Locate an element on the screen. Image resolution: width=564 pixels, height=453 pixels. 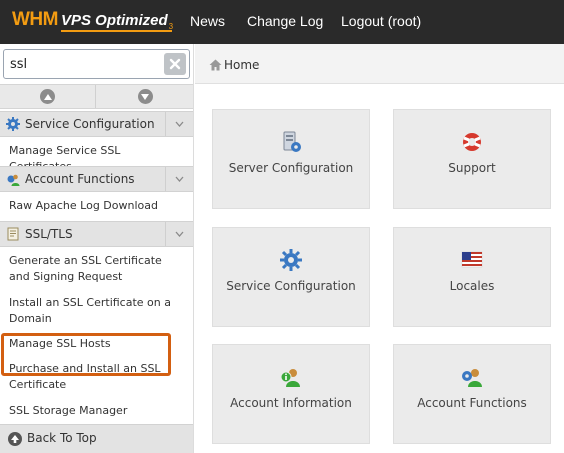
tile-account-functions: Account Functions is located at coordinates (472, 394).